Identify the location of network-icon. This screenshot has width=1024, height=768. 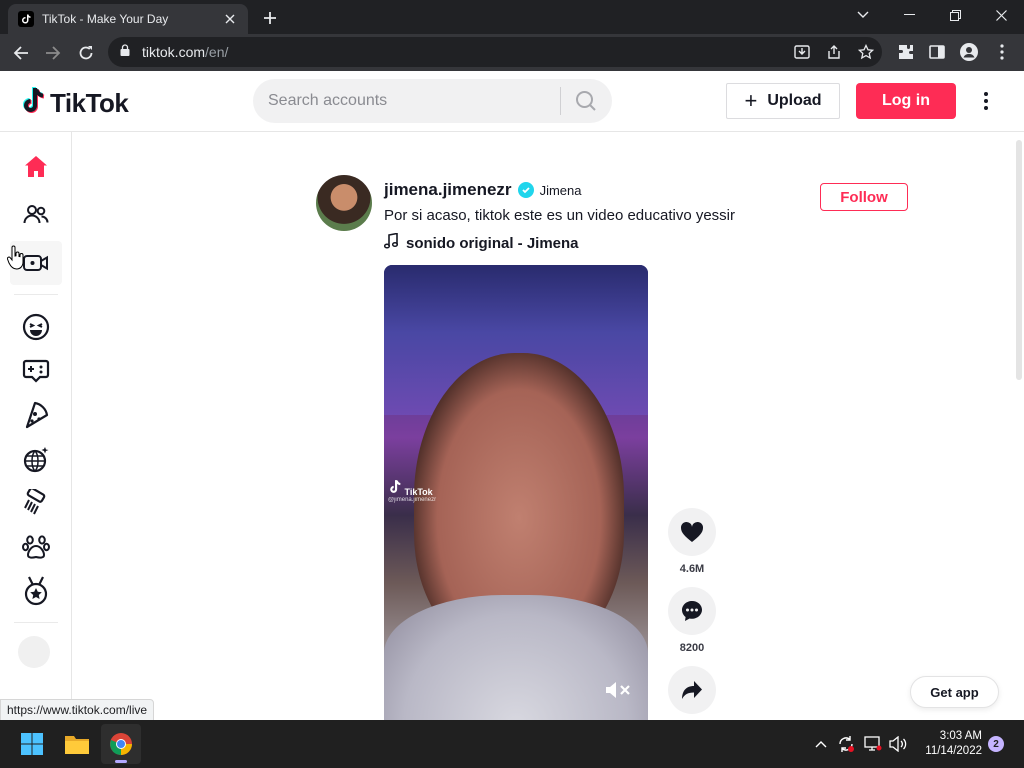
(873, 744).